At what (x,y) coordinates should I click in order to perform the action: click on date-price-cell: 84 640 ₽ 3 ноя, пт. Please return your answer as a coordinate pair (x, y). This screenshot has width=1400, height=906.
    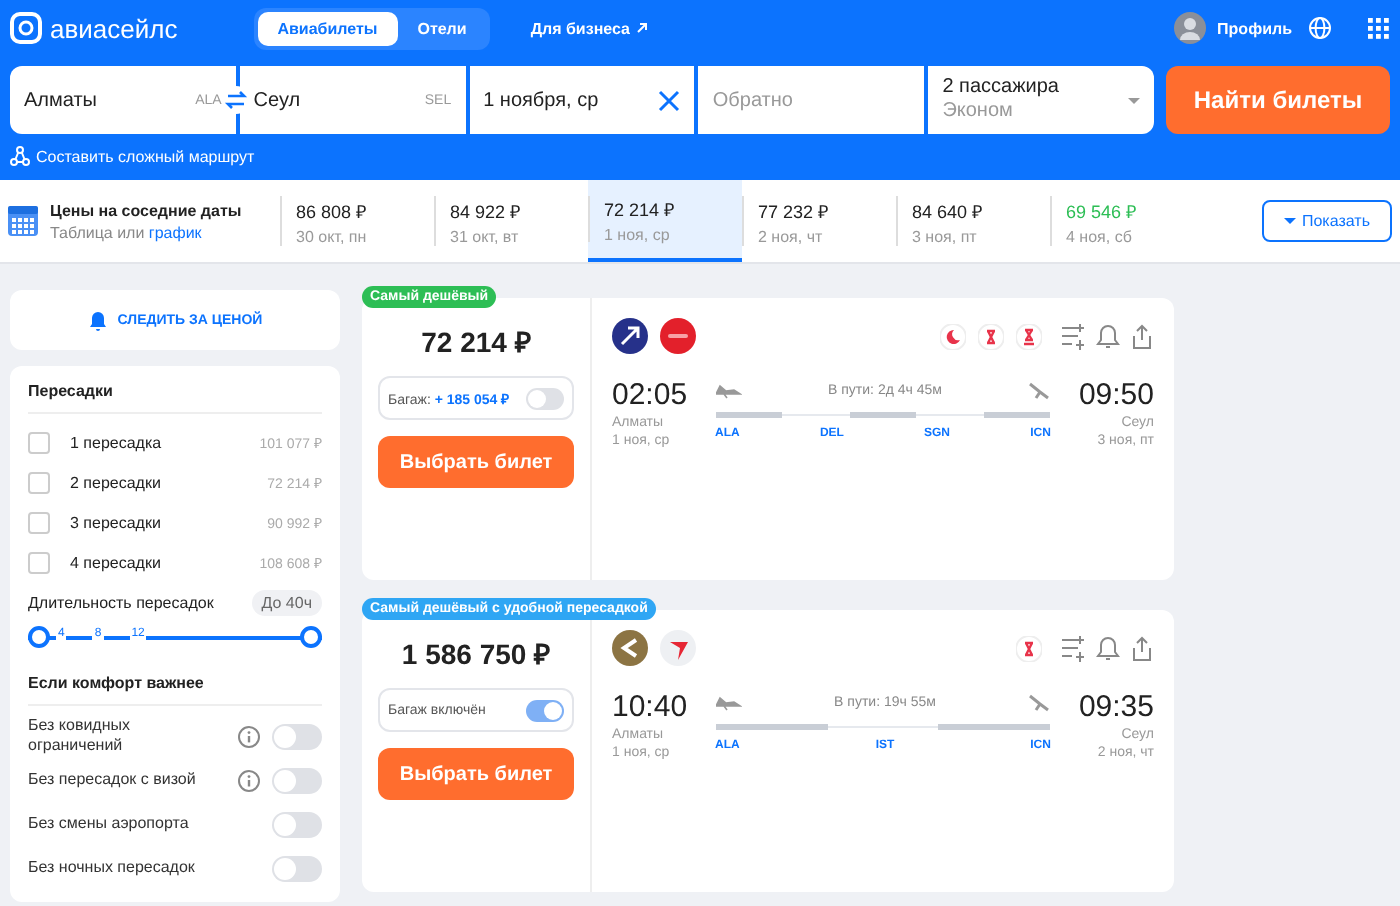
    Looking at the image, I should click on (973, 221).